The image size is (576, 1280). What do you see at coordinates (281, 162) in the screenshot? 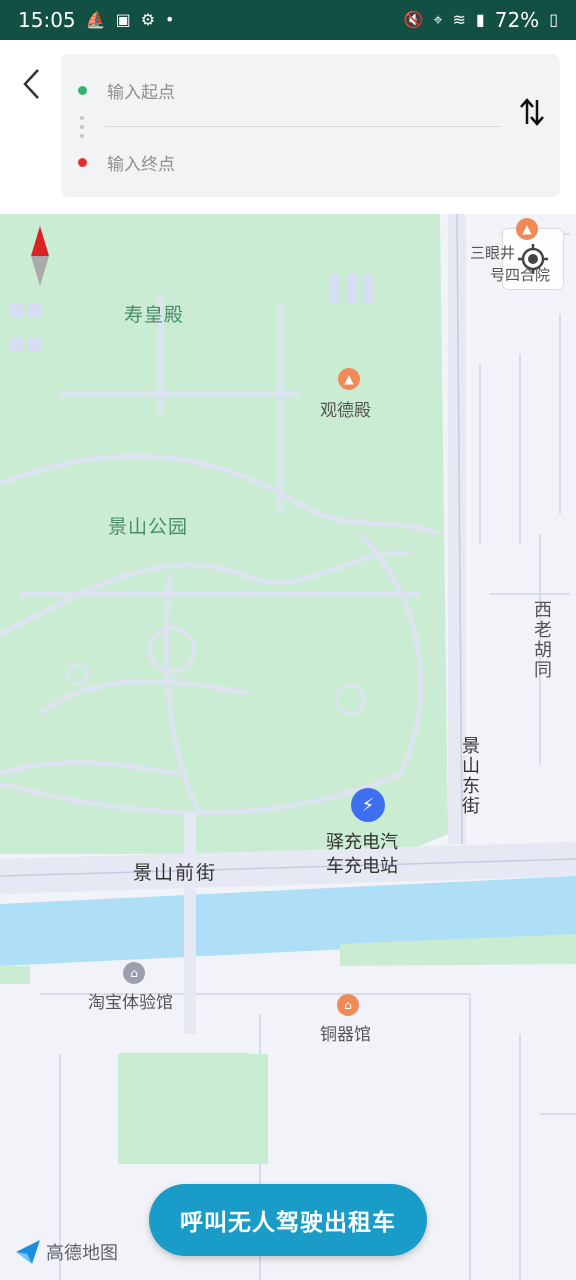
I see `end-input: 输入终点` at bounding box center [281, 162].